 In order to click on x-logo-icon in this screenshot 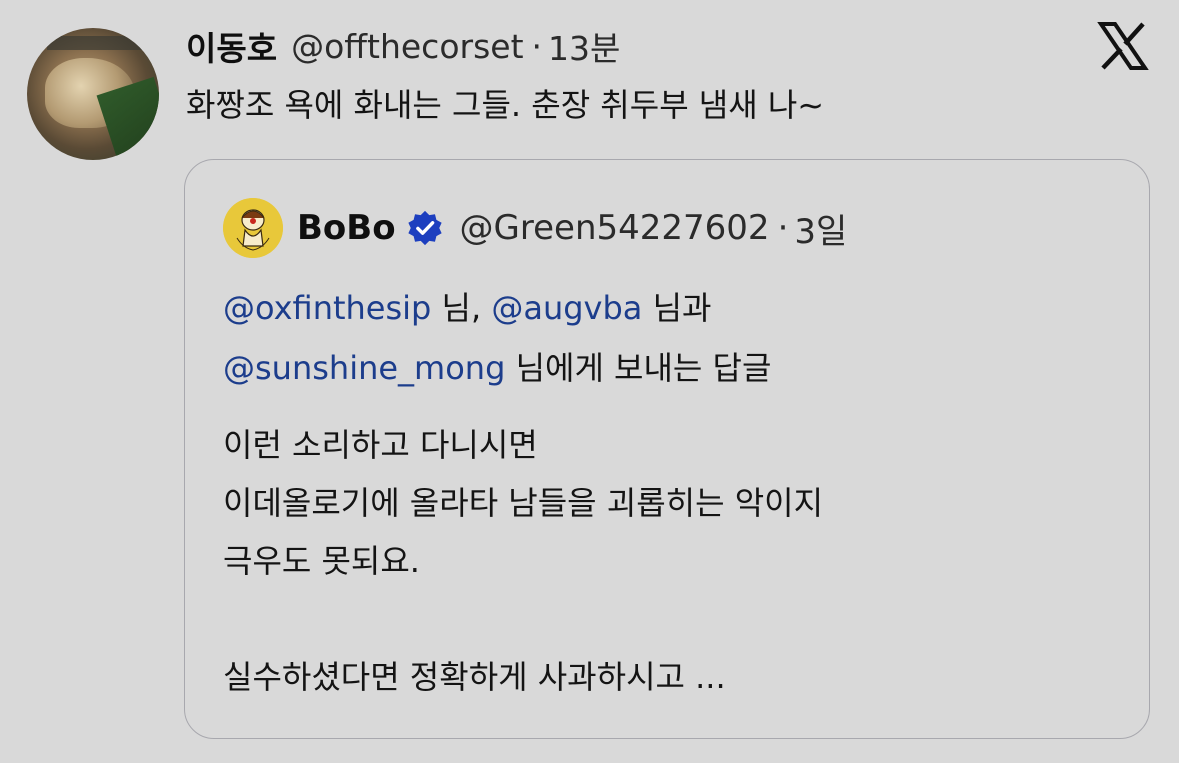, I will do `click(1123, 46)`.